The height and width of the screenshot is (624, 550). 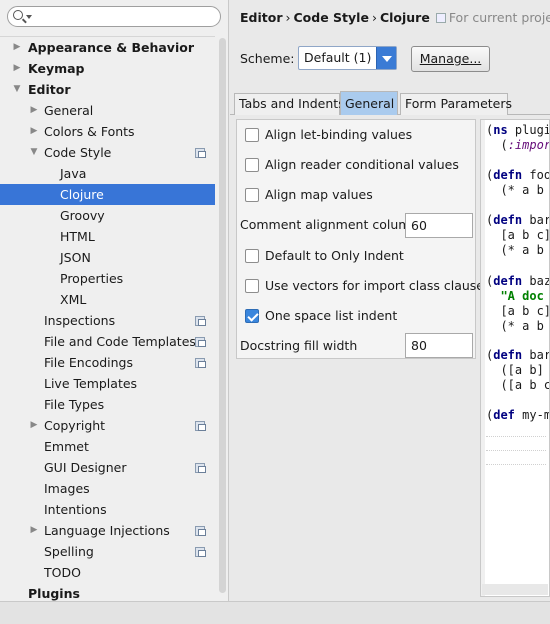 What do you see at coordinates (289, 104) in the screenshot?
I see `tab-tabs-and-indents: Tabs and Indents` at bounding box center [289, 104].